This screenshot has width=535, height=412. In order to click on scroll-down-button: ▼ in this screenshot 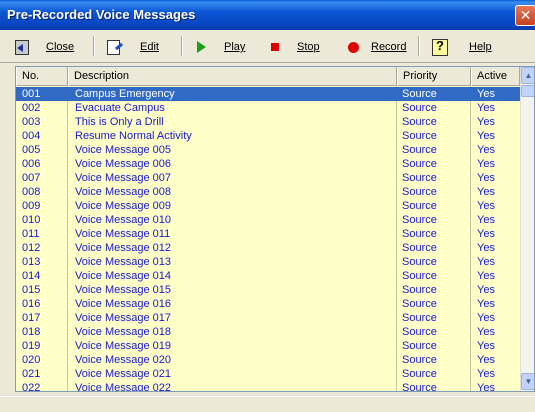, I will do `click(527, 381)`.